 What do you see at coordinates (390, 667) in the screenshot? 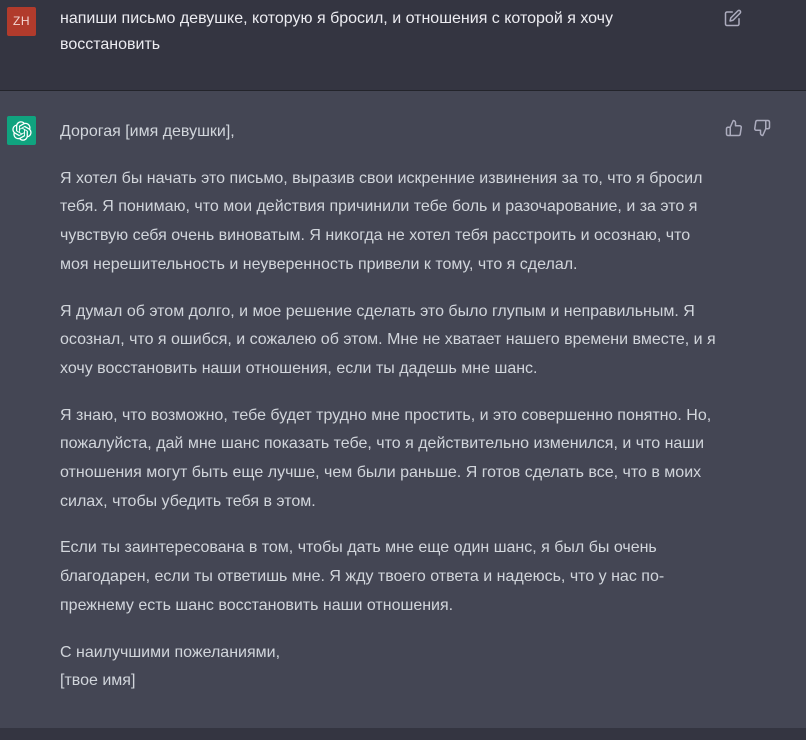
I see `response-signoff: С наилучшими пожеланиями, [твое имя]` at bounding box center [390, 667].